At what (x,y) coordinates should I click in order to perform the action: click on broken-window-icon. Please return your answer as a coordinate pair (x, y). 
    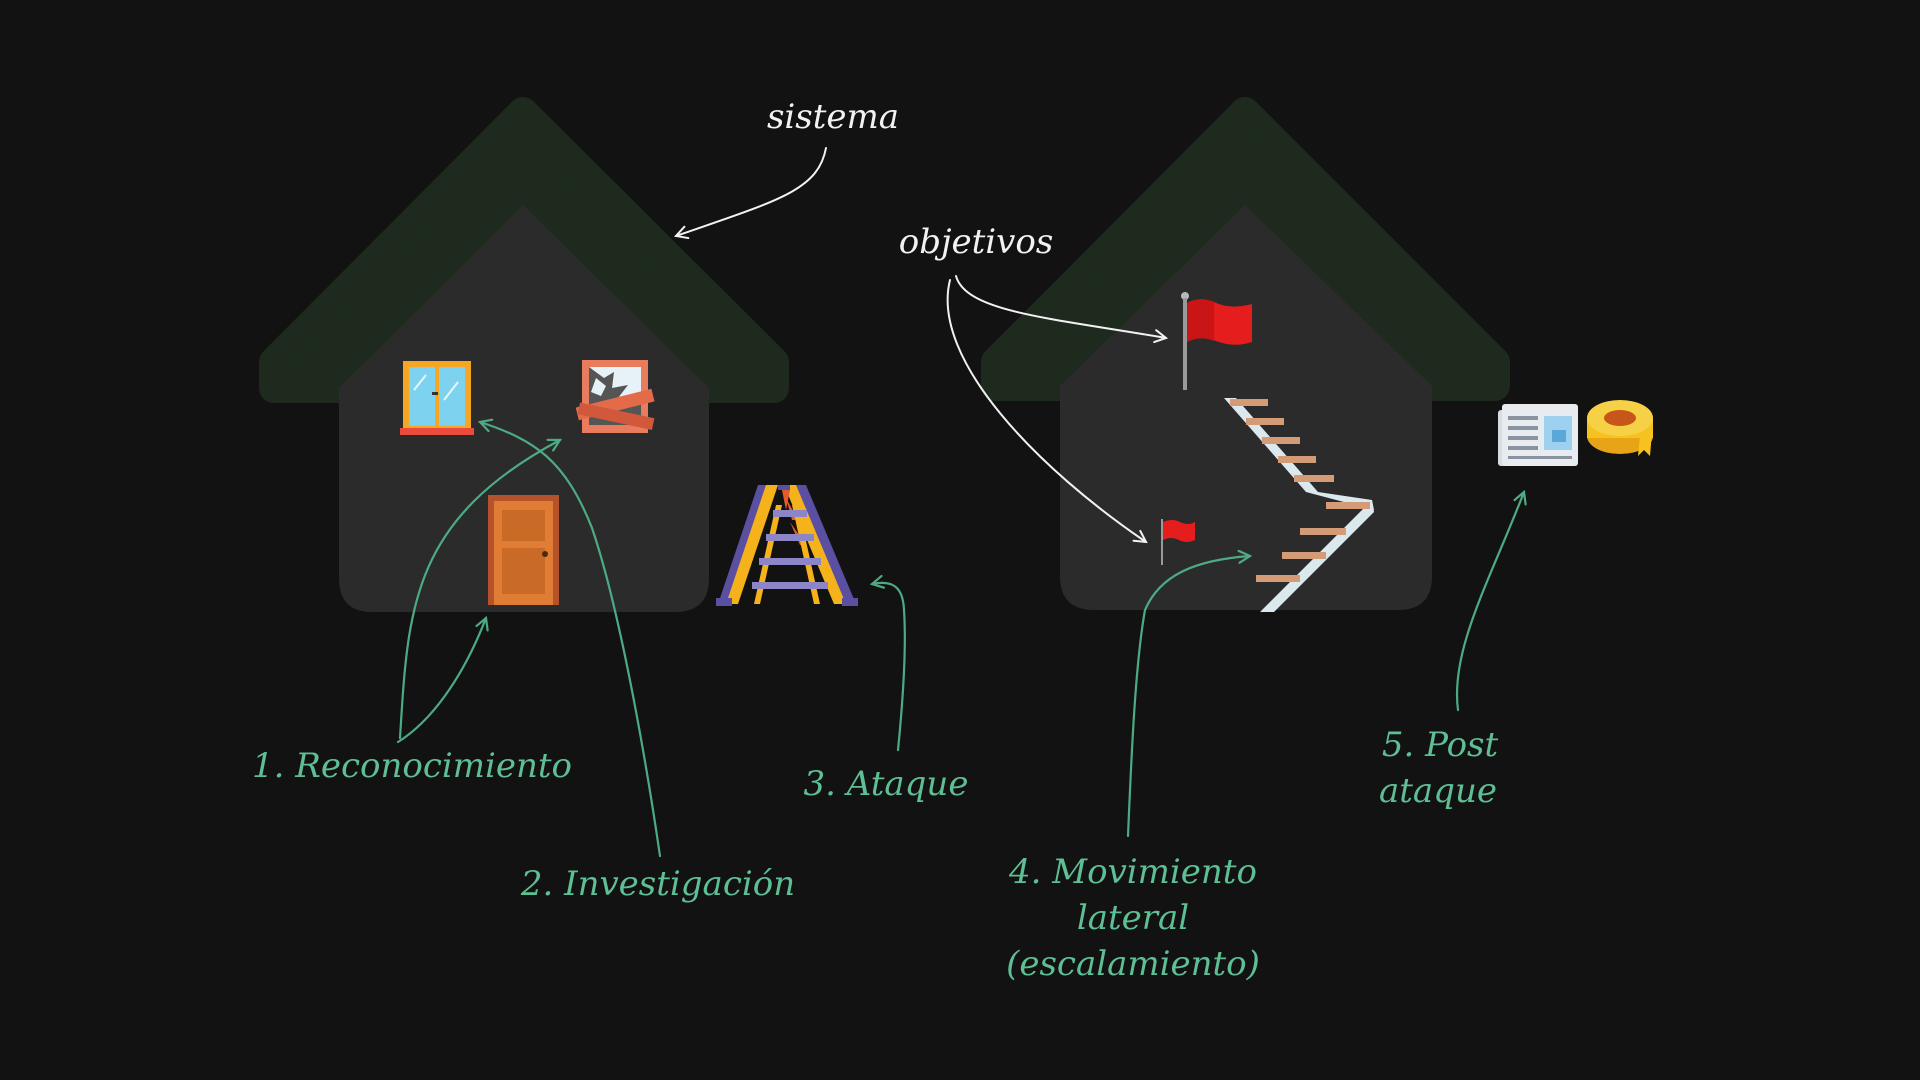
    Looking at the image, I should click on (615, 396).